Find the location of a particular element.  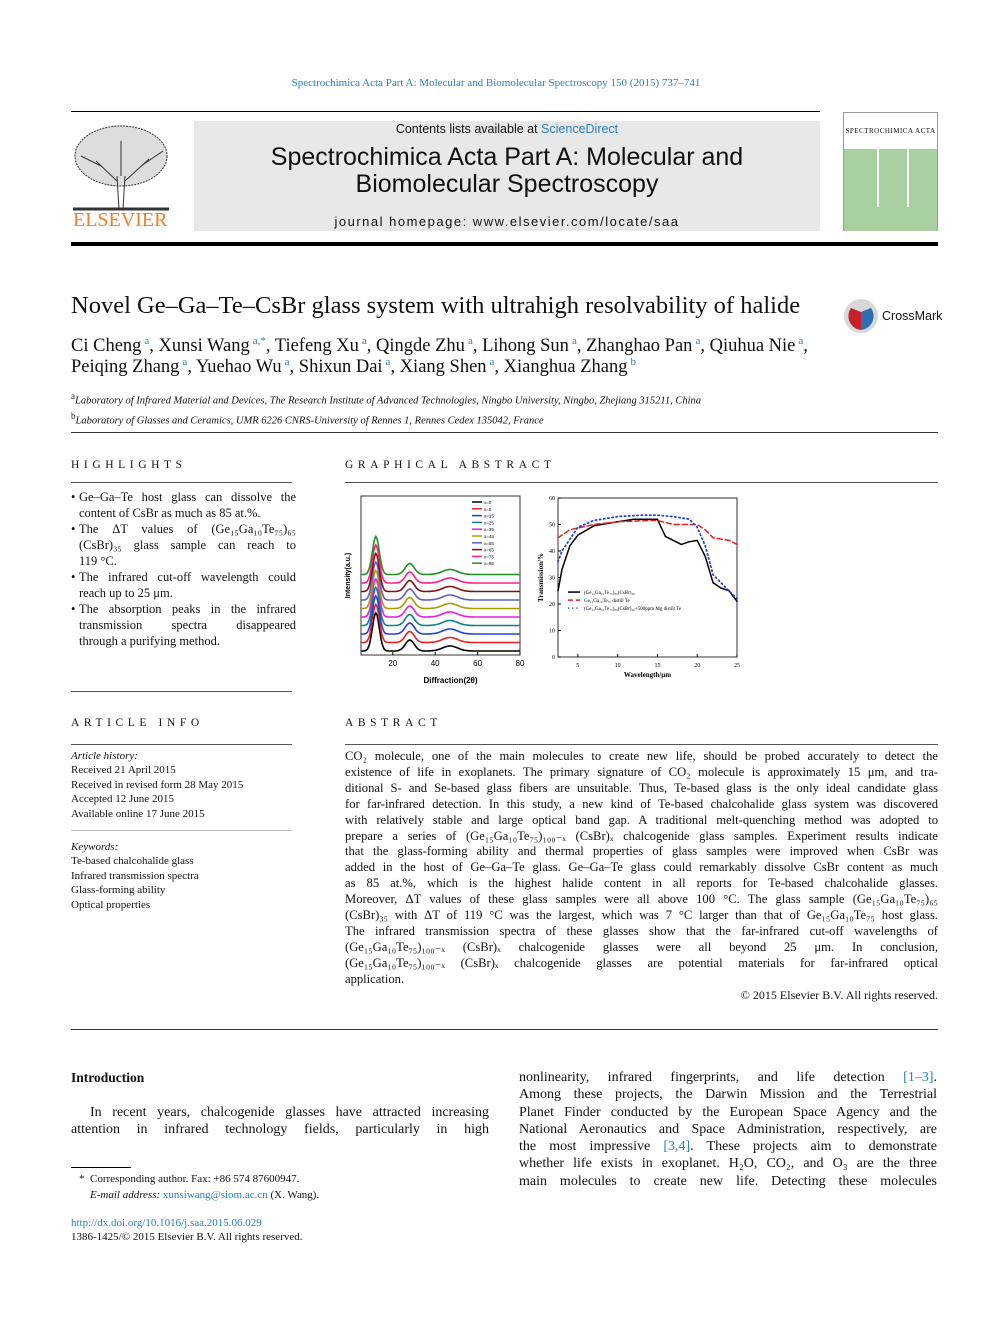

x-tick-label: 40 is located at coordinates (435, 663).